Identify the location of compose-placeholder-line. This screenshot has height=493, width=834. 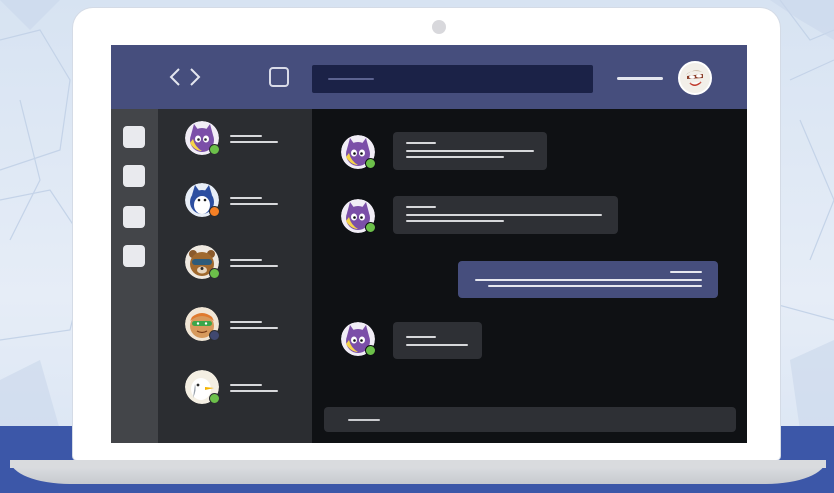
(364, 420).